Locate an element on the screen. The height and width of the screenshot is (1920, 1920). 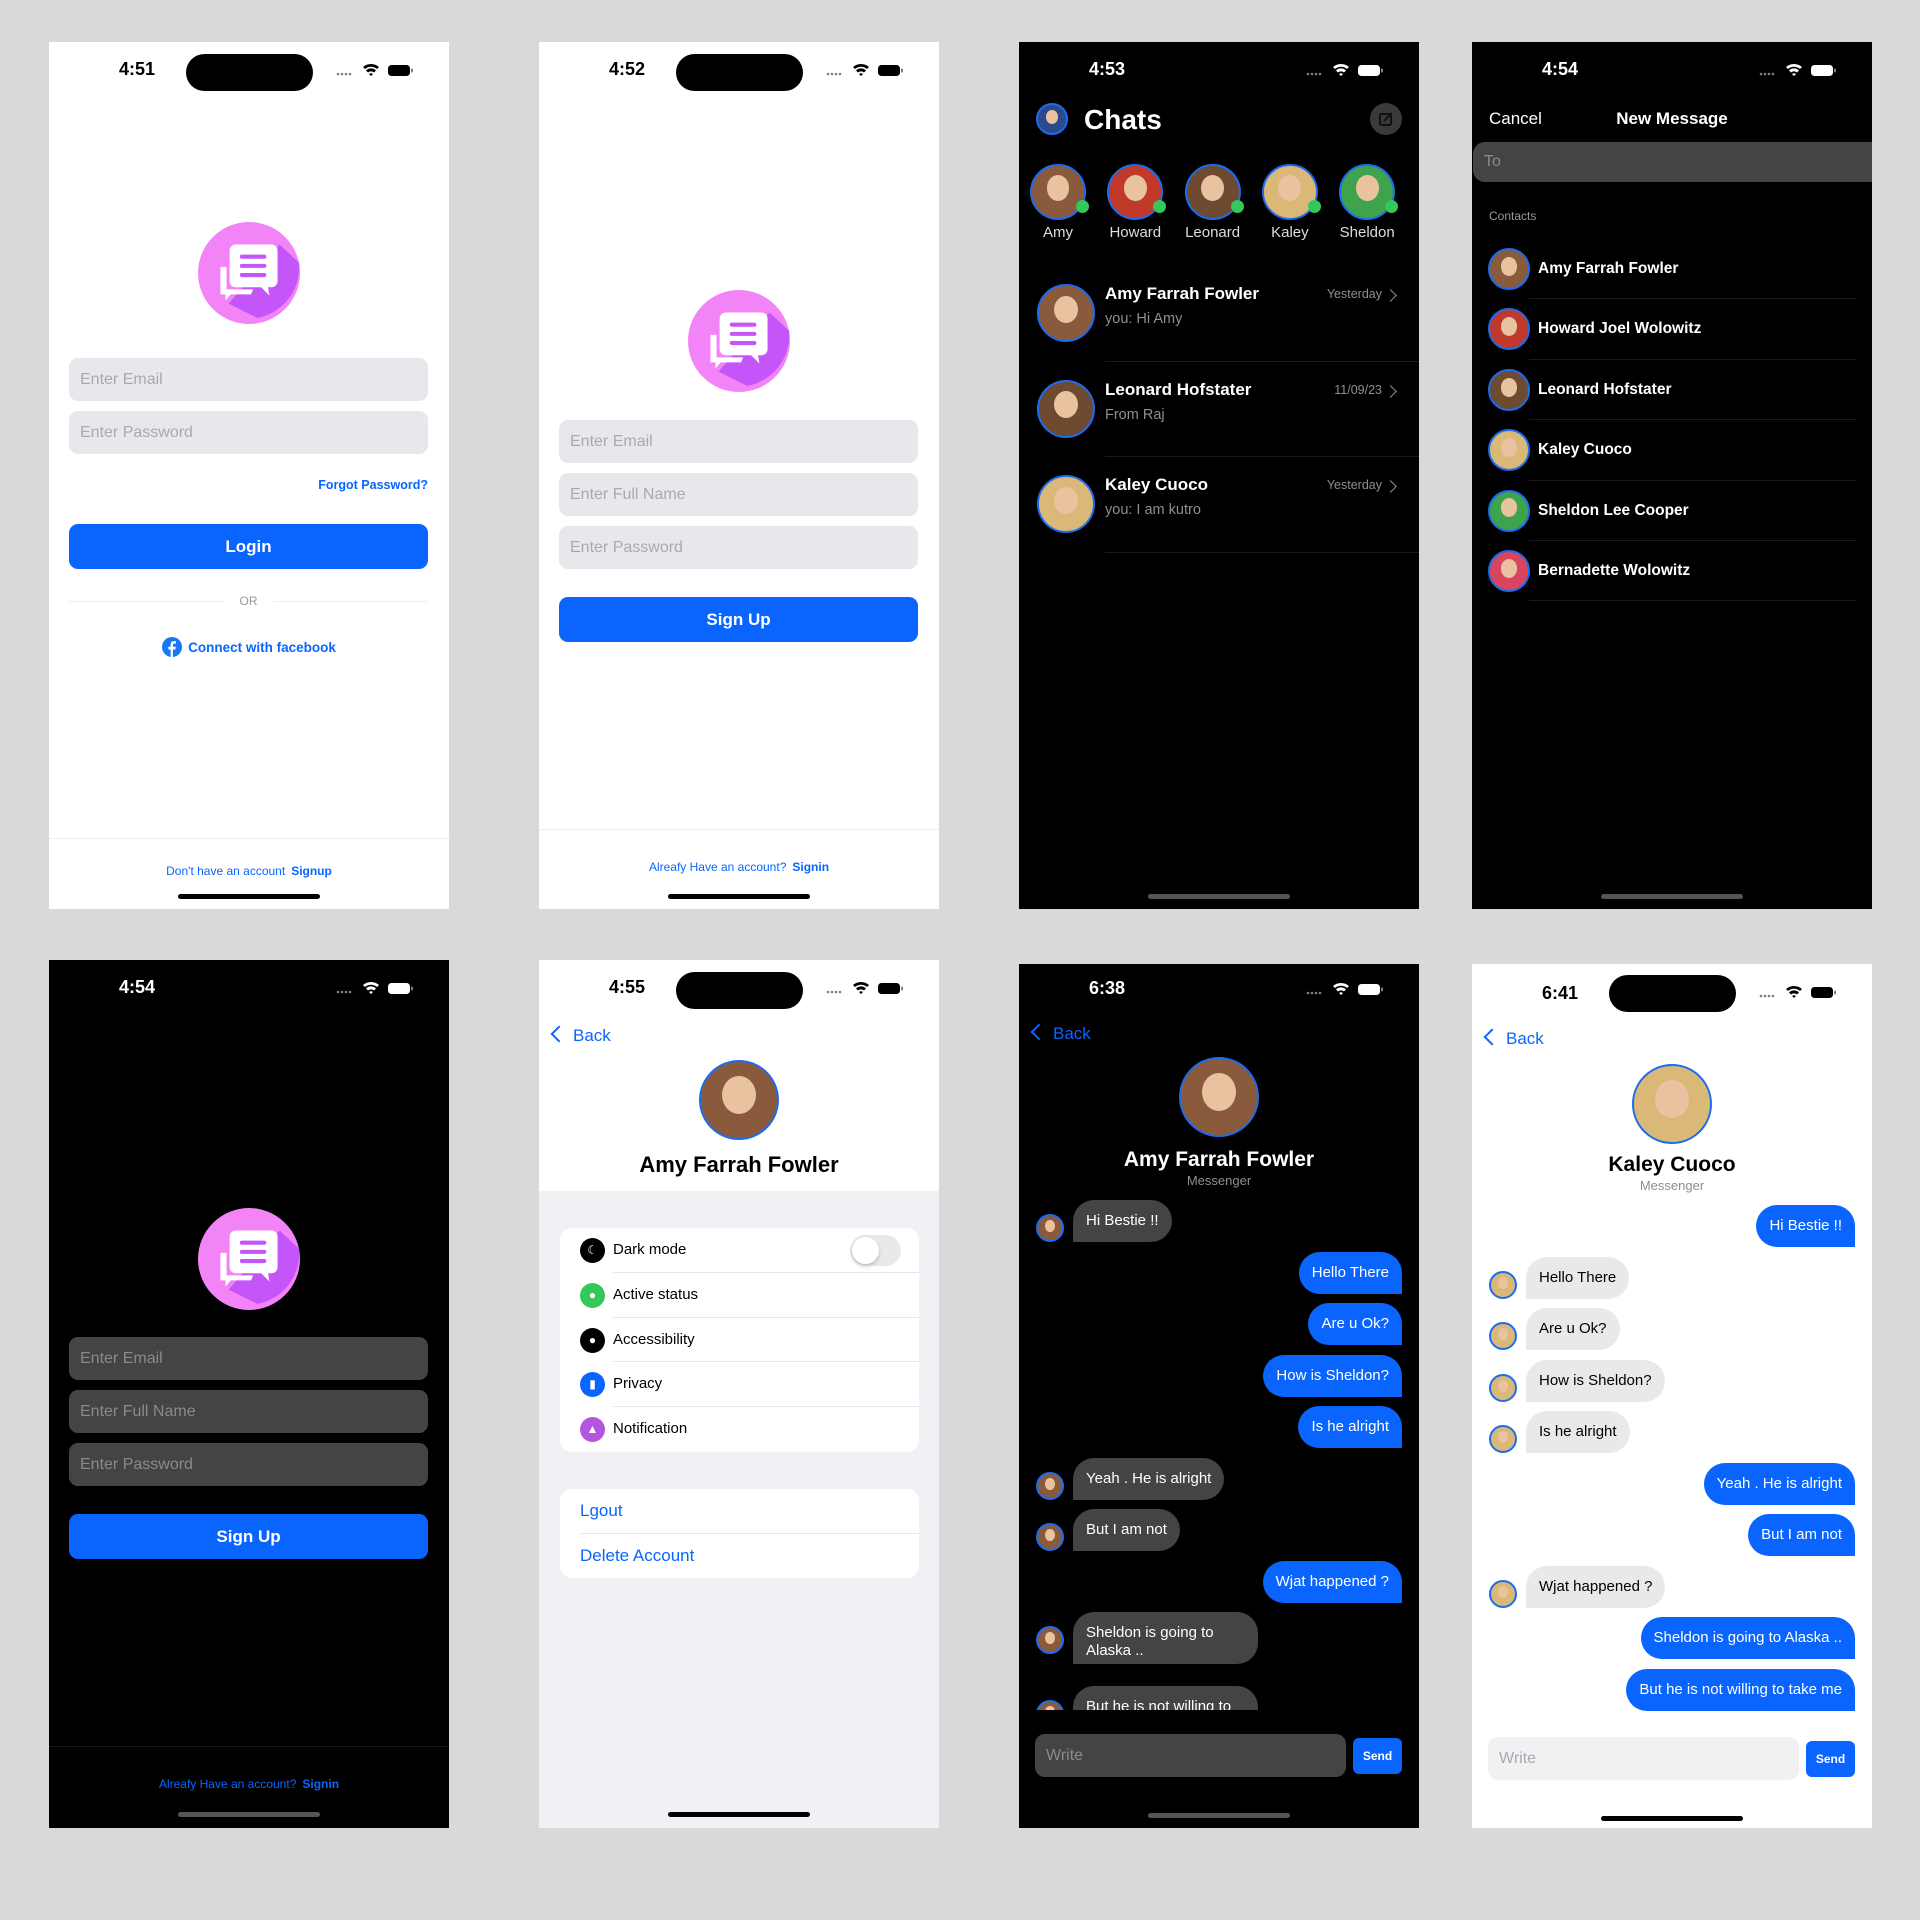
contact-subtitle: Messenger is located at coordinates (1219, 1180).